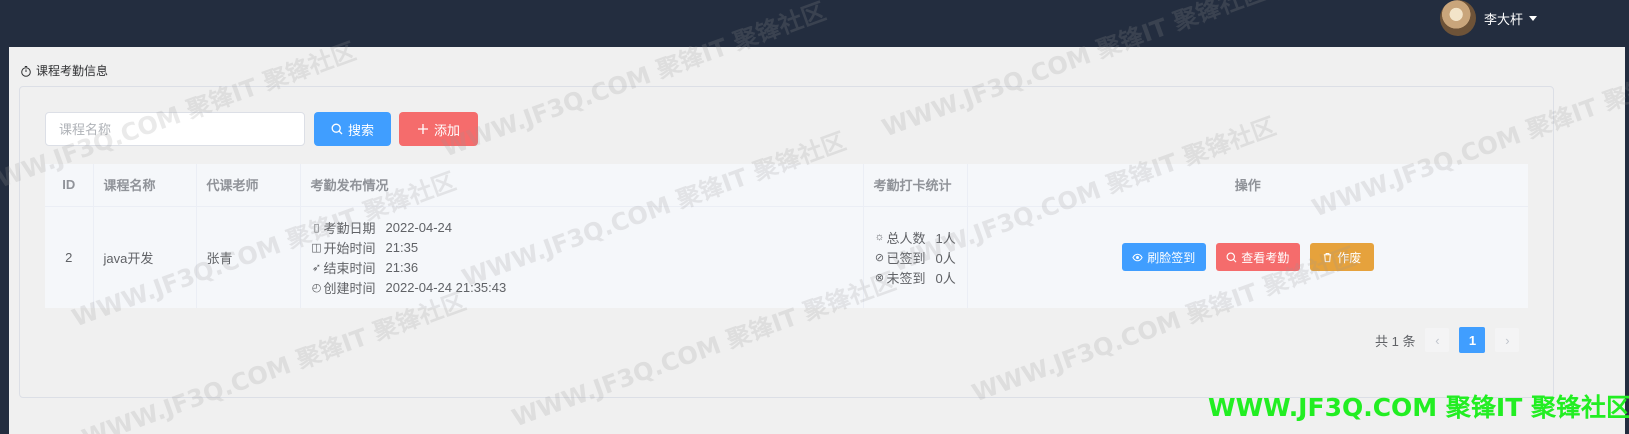 The image size is (1629, 434). Describe the element at coordinates (1457, 18) in the screenshot. I see `avatar` at that location.